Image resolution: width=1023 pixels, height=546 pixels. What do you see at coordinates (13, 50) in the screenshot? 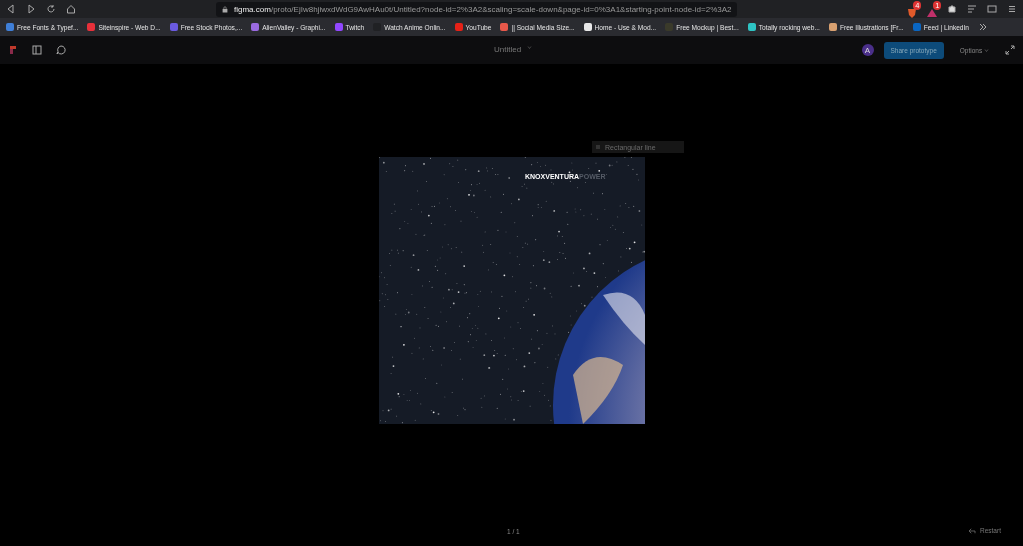
I see `logo-icon` at bounding box center [13, 50].